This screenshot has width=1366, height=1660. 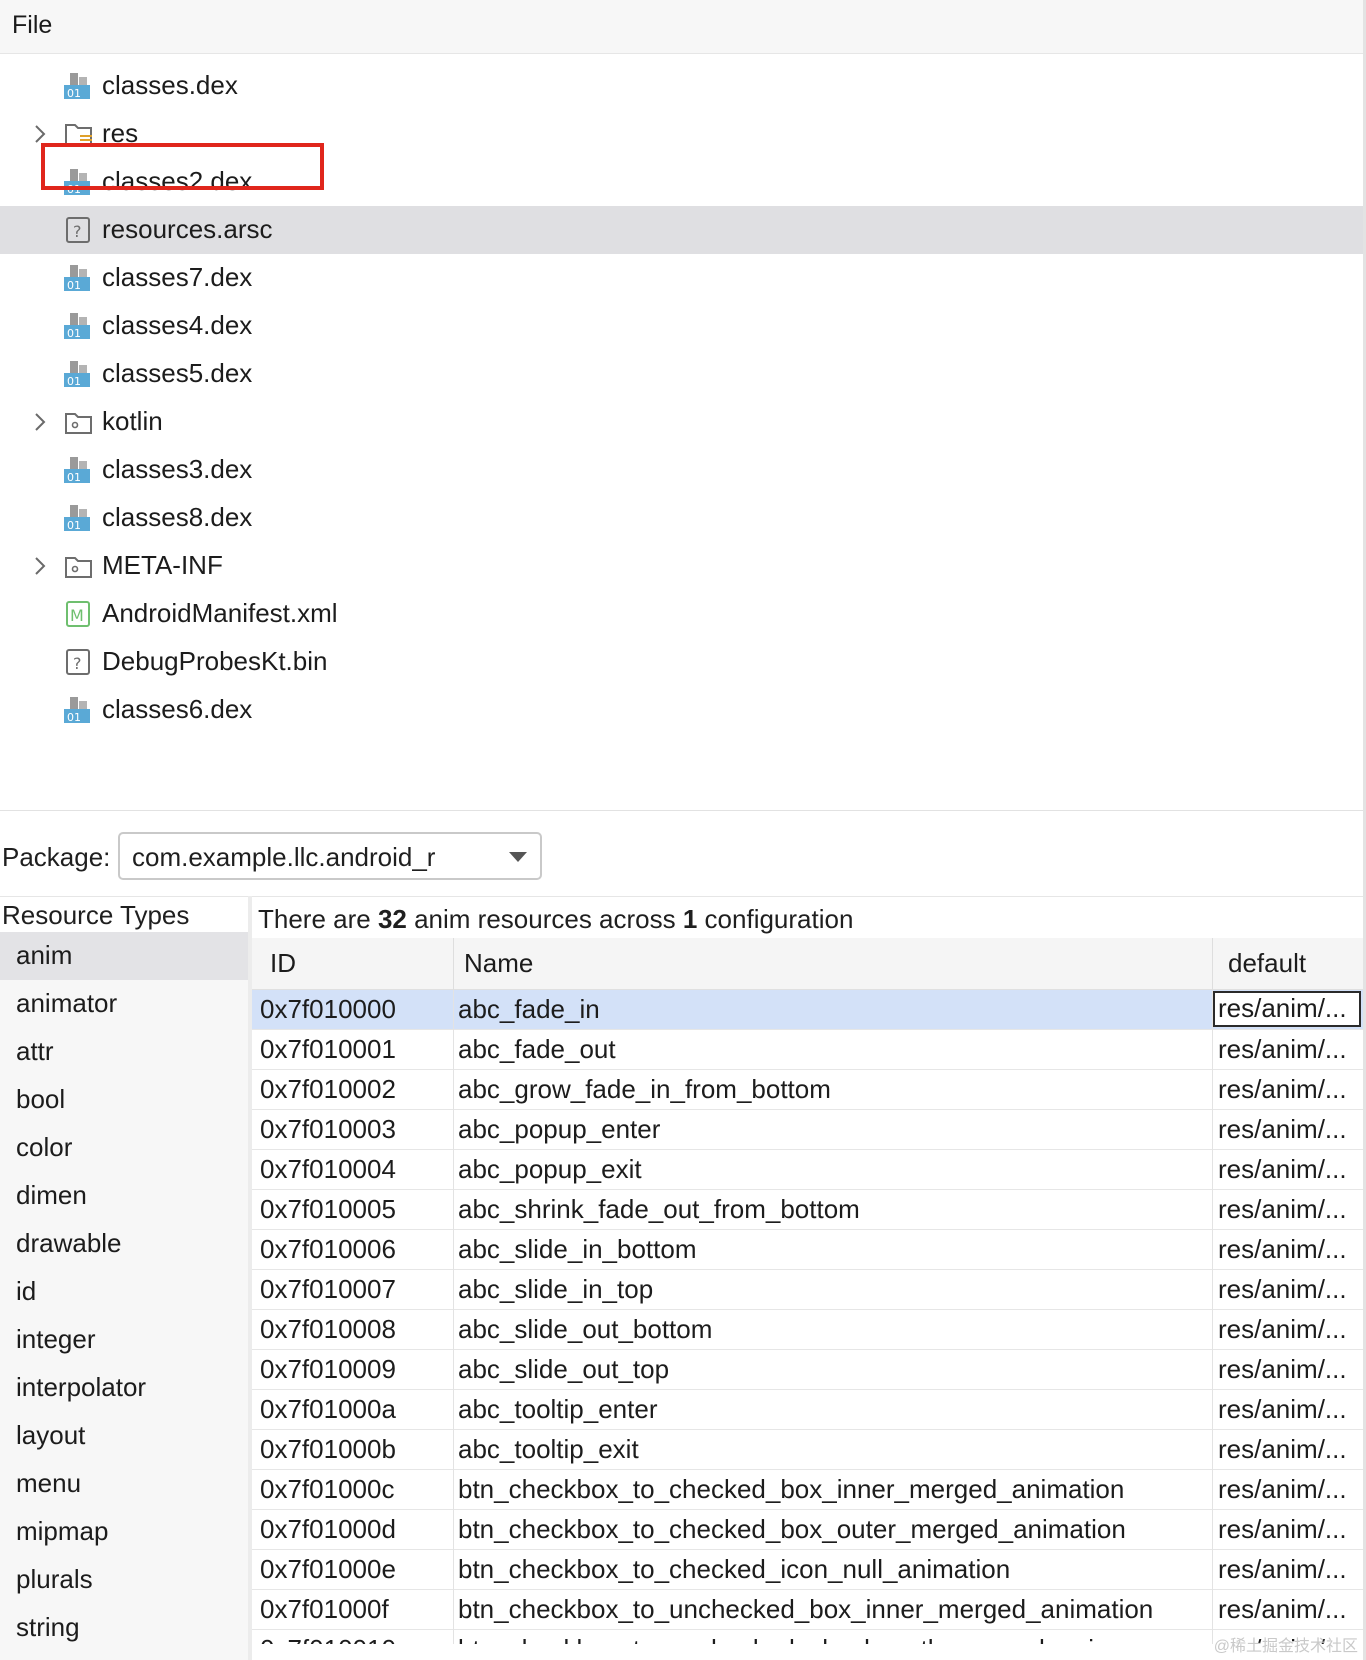 What do you see at coordinates (79, 566) in the screenshot?
I see `folder-icon` at bounding box center [79, 566].